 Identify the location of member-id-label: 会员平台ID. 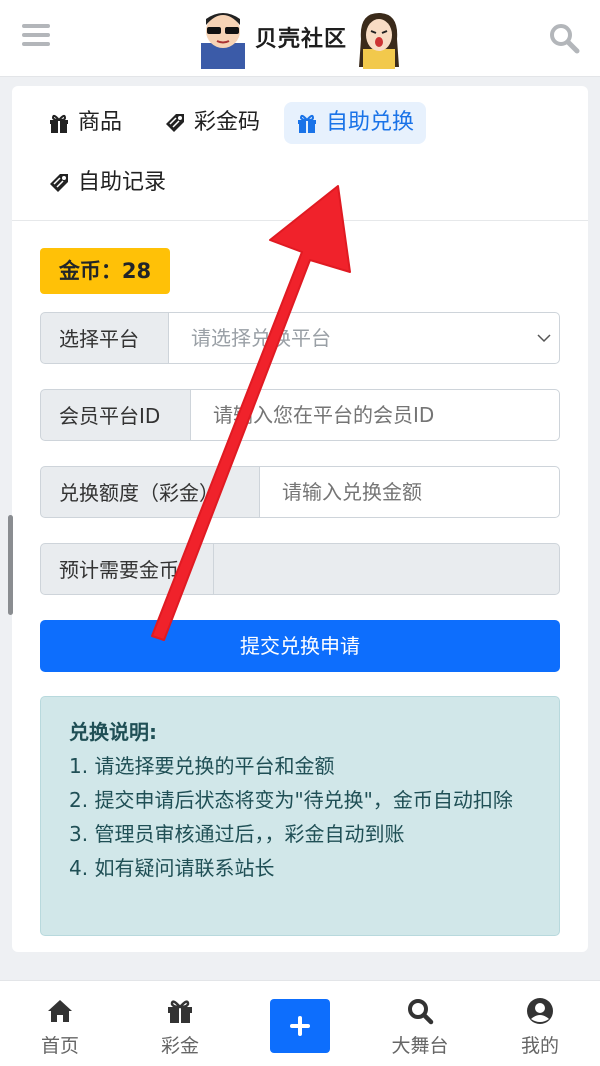
(116, 415).